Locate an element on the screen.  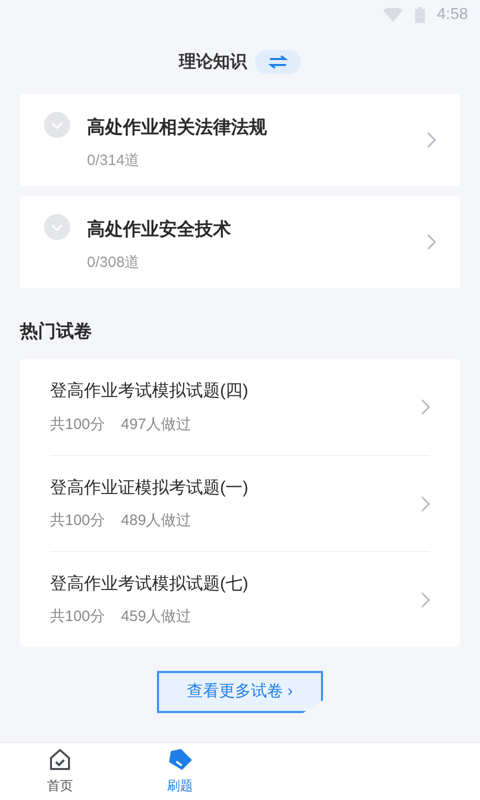
participant-count: 497人做过 is located at coordinates (156, 424).